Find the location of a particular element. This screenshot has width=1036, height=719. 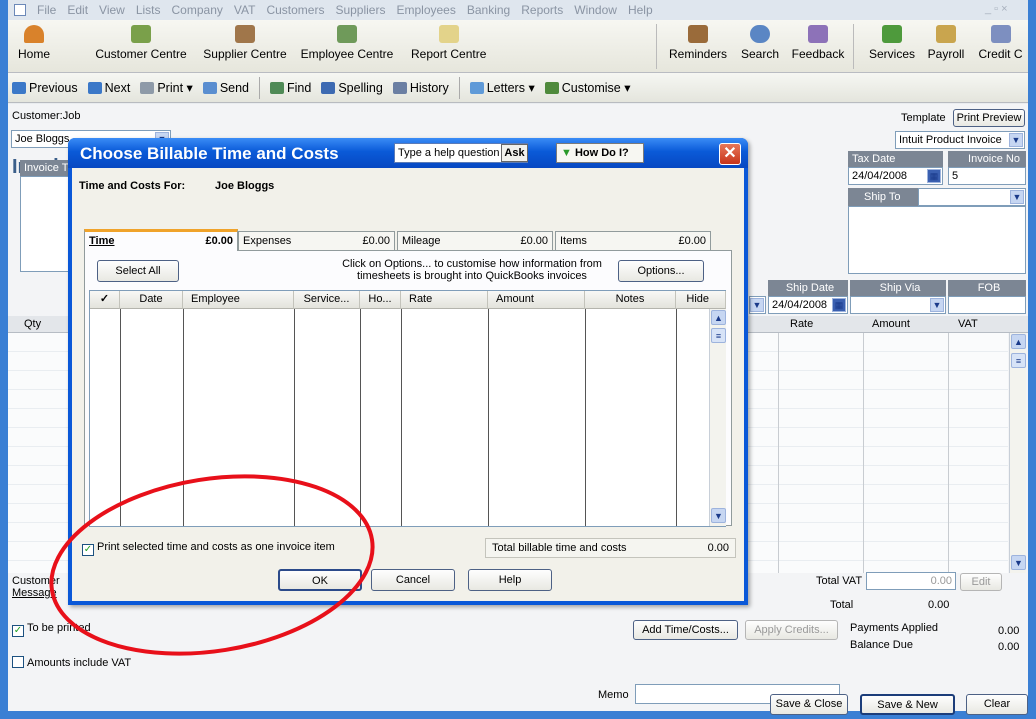

highlight-annotation is located at coordinates (212, 565).